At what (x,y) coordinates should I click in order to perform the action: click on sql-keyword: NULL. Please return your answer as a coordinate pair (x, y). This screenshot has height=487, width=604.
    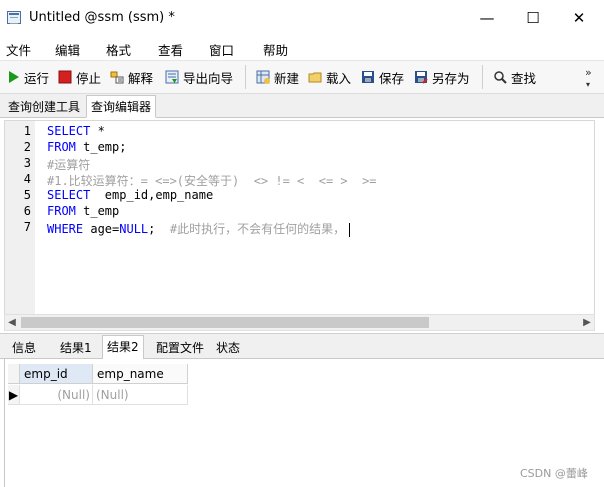
    Looking at the image, I should click on (134, 229).